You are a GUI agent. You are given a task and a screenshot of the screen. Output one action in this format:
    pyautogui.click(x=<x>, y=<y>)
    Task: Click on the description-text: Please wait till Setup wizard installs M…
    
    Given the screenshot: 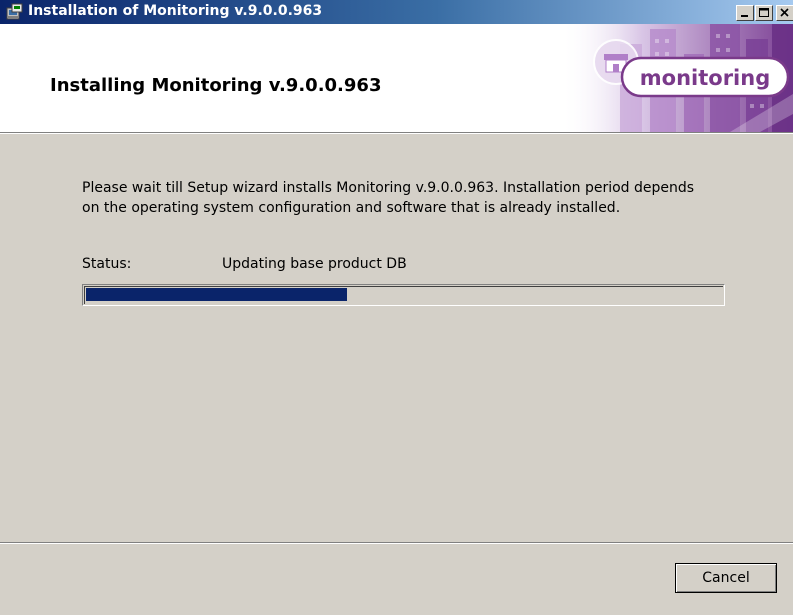 What is the action you would take?
    pyautogui.click(x=388, y=198)
    